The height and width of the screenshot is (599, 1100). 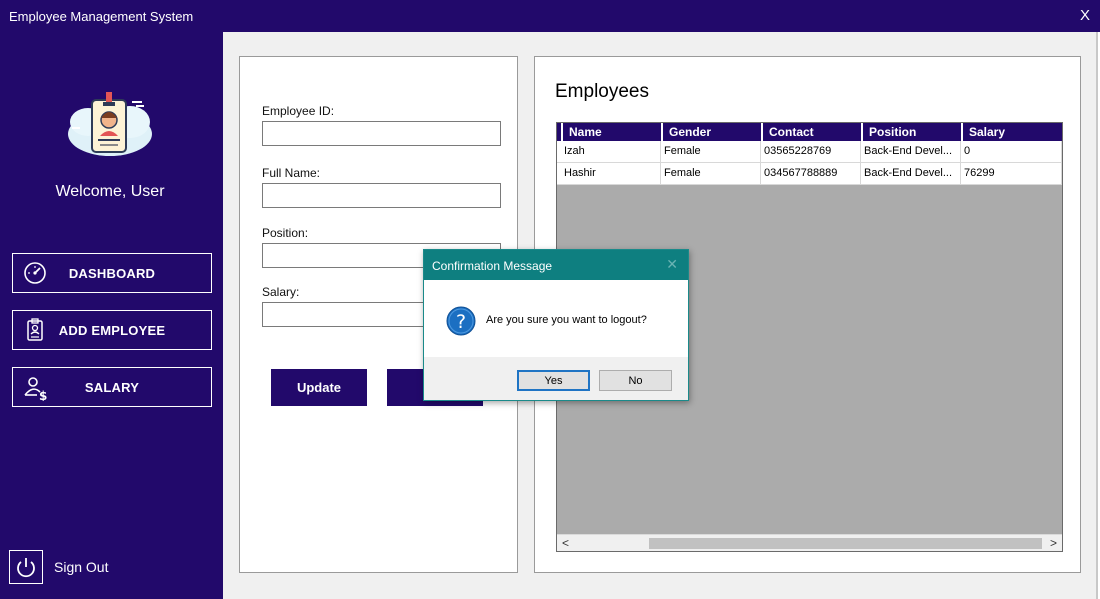 I want to click on table-header: Name Gender Contact Position Salary, so click(x=809, y=132).